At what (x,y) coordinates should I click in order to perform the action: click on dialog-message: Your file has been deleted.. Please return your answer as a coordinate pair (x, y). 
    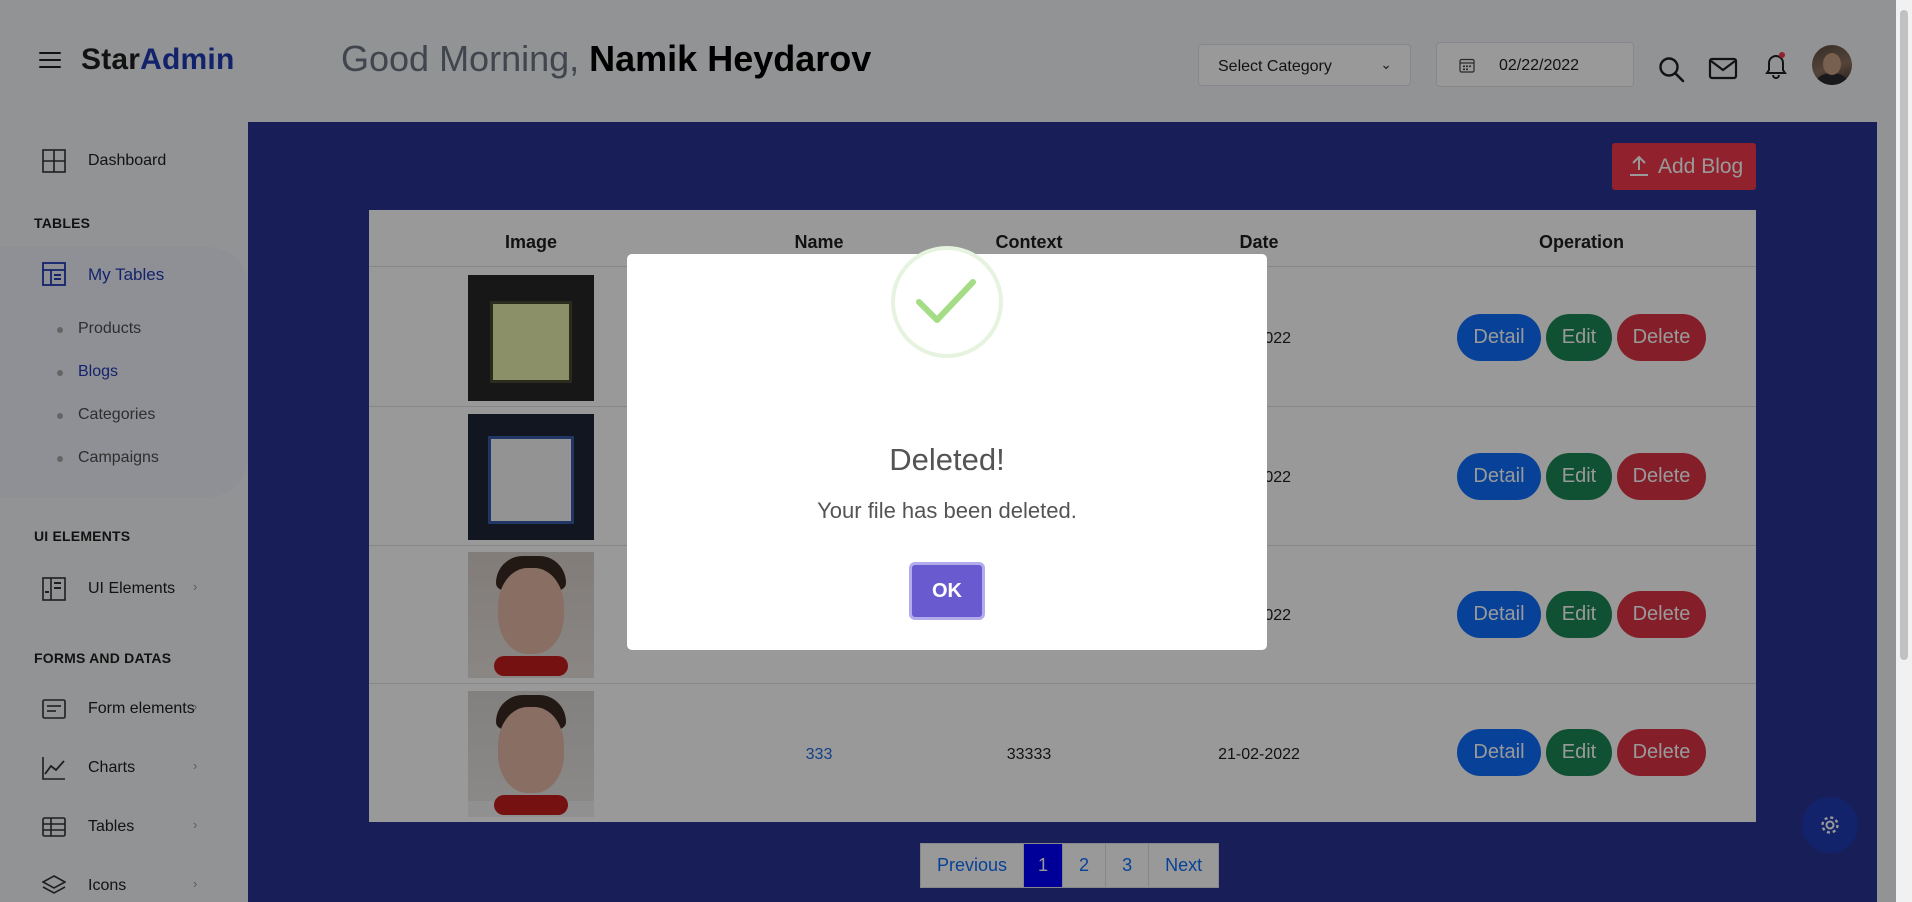
    Looking at the image, I should click on (947, 510).